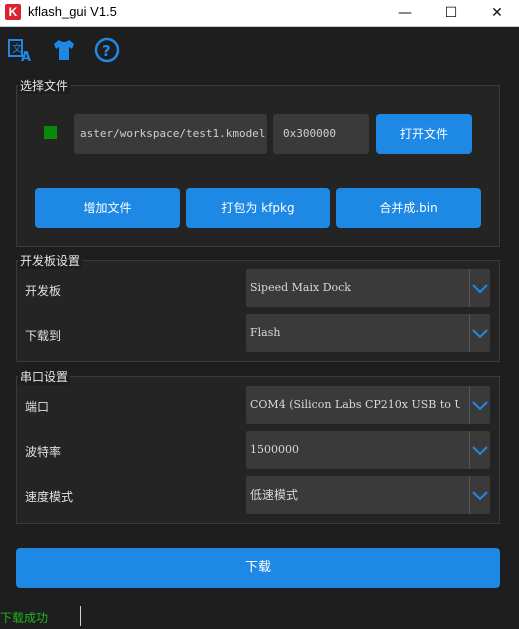  I want to click on baud-select: 1500000, so click(368, 450).